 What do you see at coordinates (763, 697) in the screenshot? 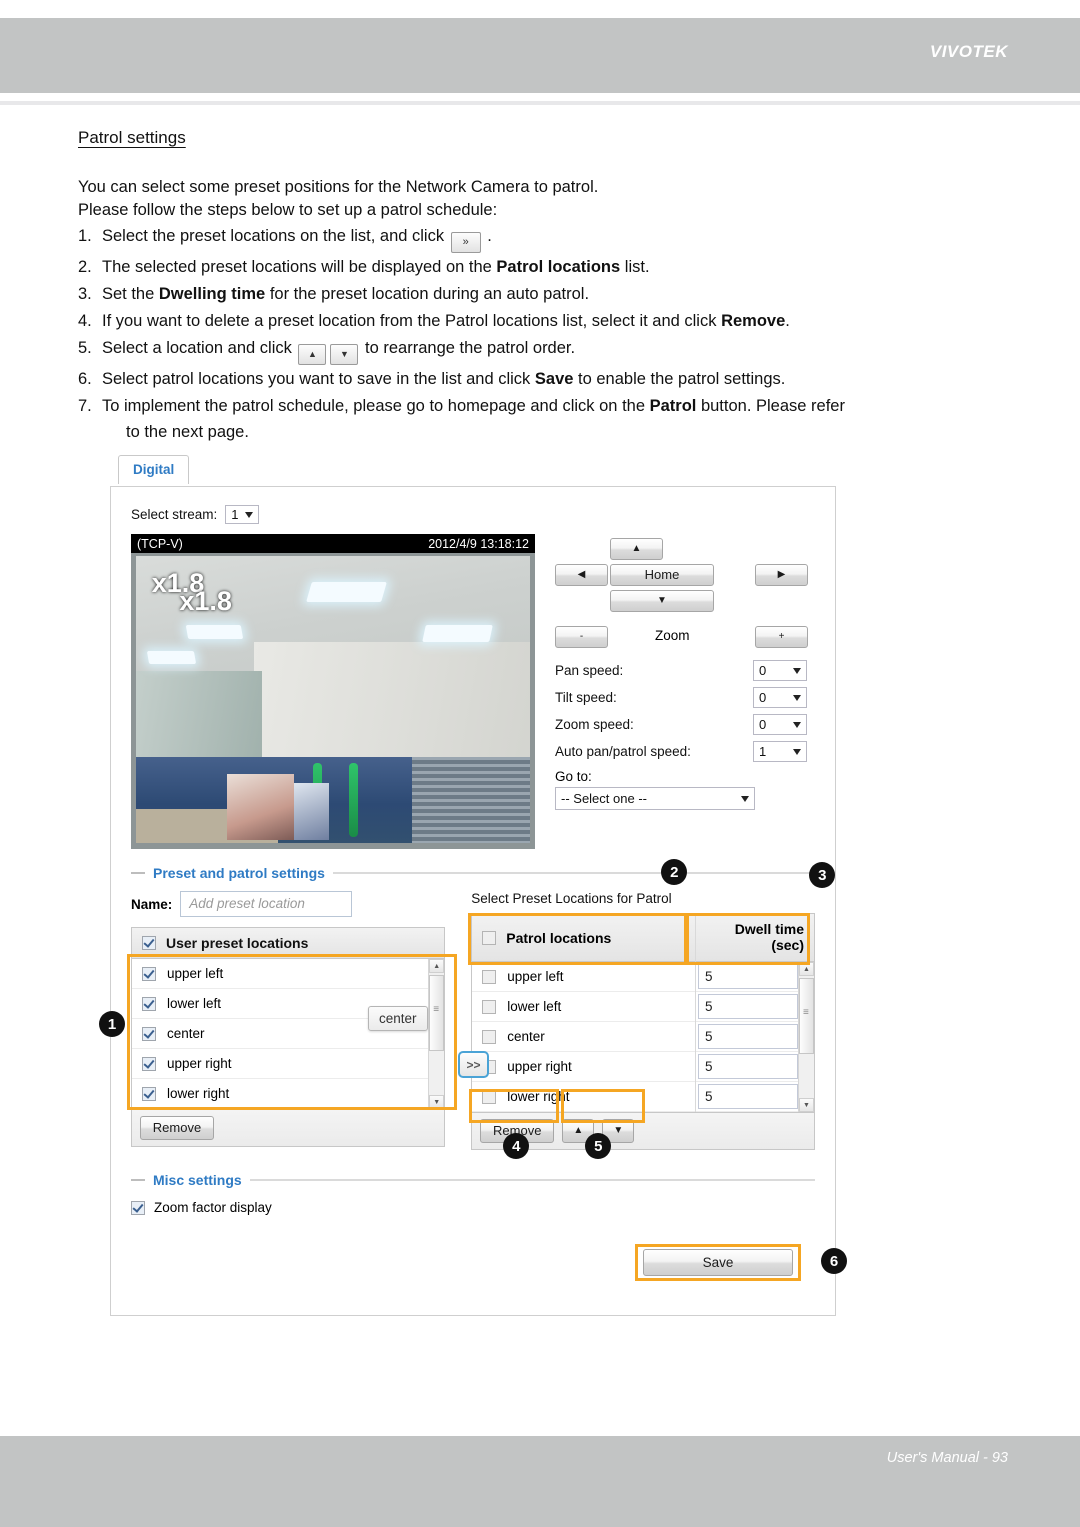
I see `tilt-speed-value: 0` at bounding box center [763, 697].